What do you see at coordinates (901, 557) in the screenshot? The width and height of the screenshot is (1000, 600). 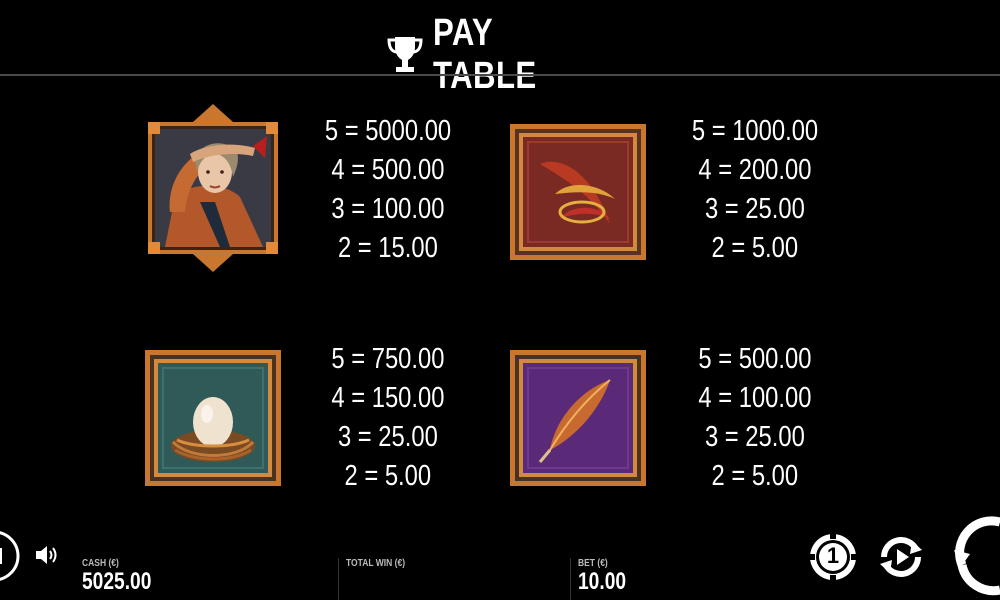 I see `autoplay-button` at bounding box center [901, 557].